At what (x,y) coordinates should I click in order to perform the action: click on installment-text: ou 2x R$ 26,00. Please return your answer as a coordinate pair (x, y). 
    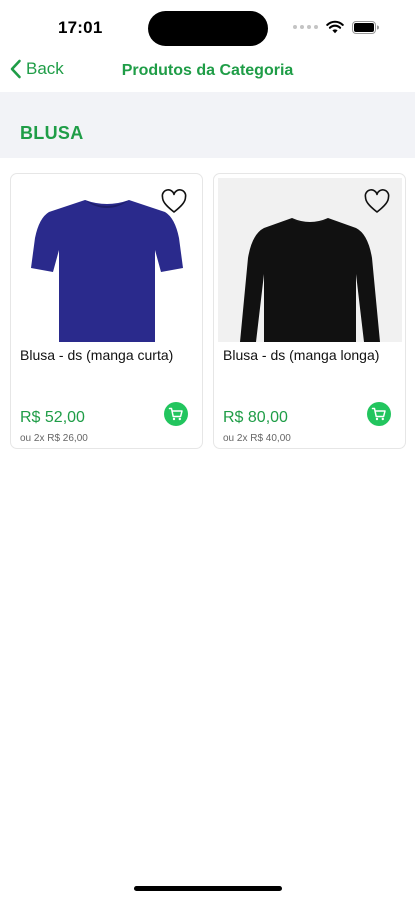
    Looking at the image, I should click on (54, 438).